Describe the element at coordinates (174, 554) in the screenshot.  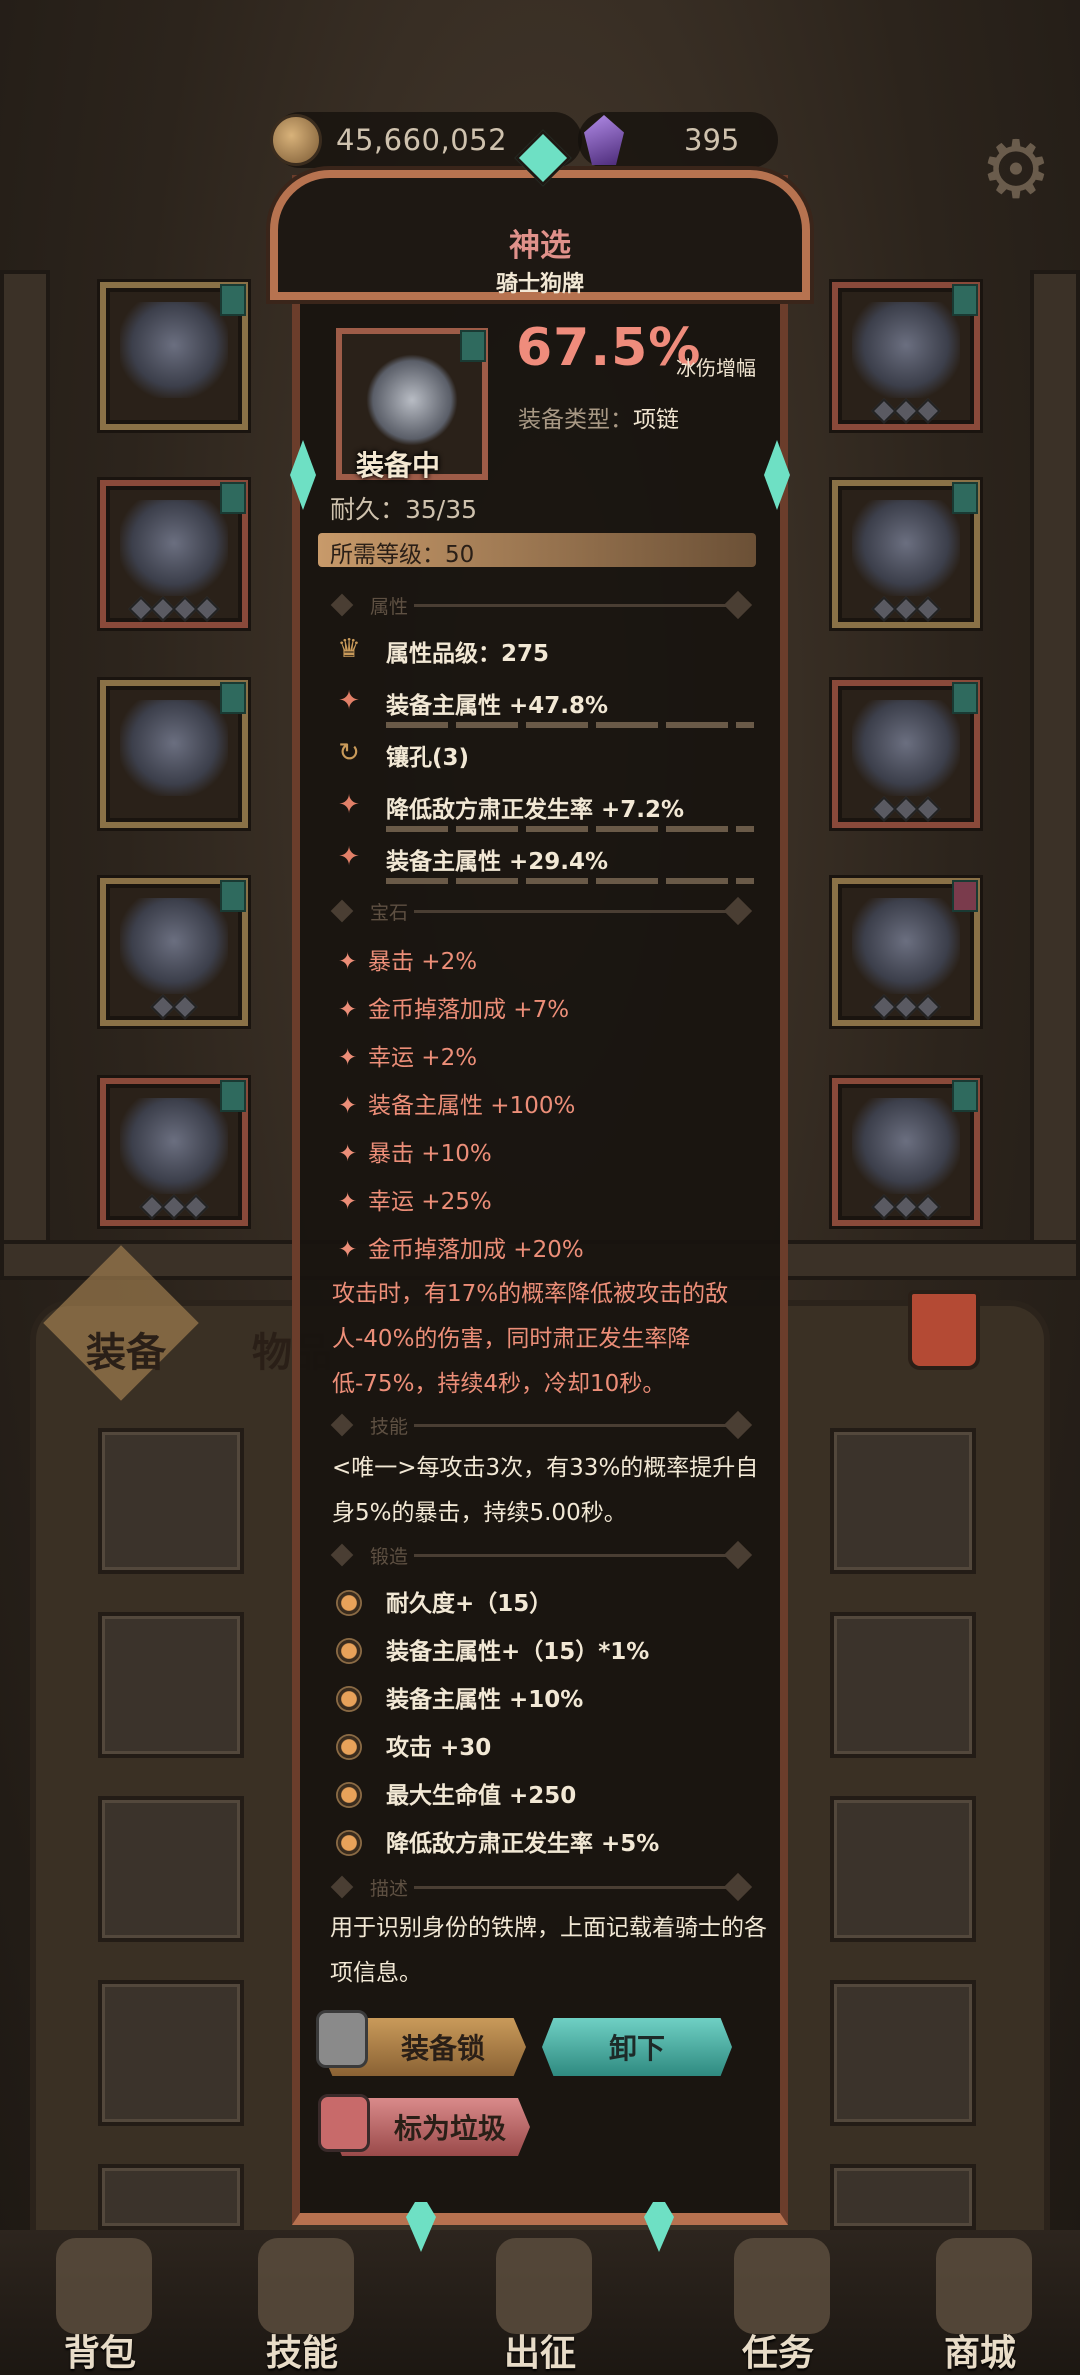
I see `slot-armor` at that location.